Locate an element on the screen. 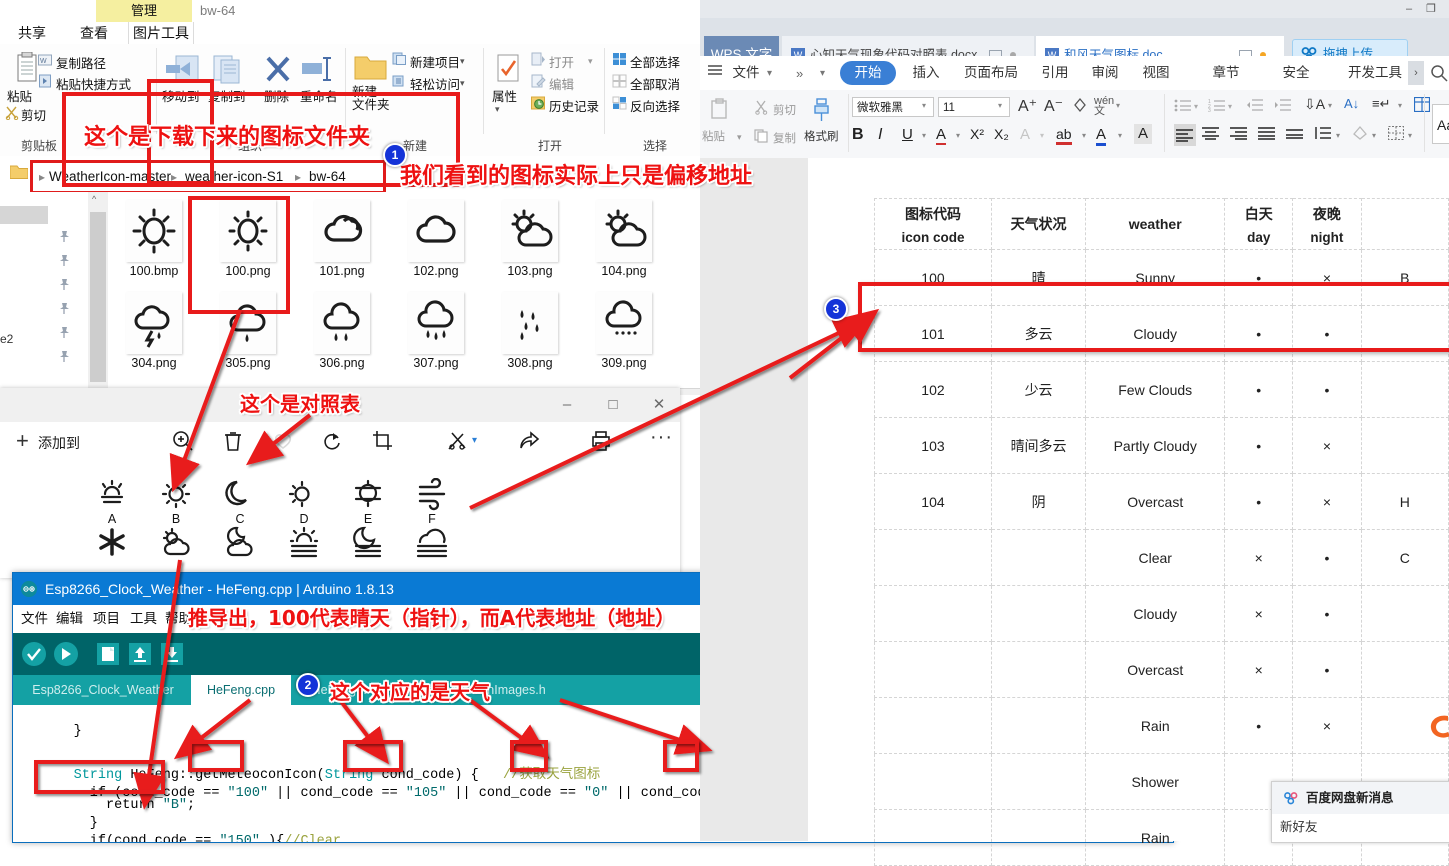 The height and width of the screenshot is (866, 1449). underline-button: U is located at coordinates (907, 134).